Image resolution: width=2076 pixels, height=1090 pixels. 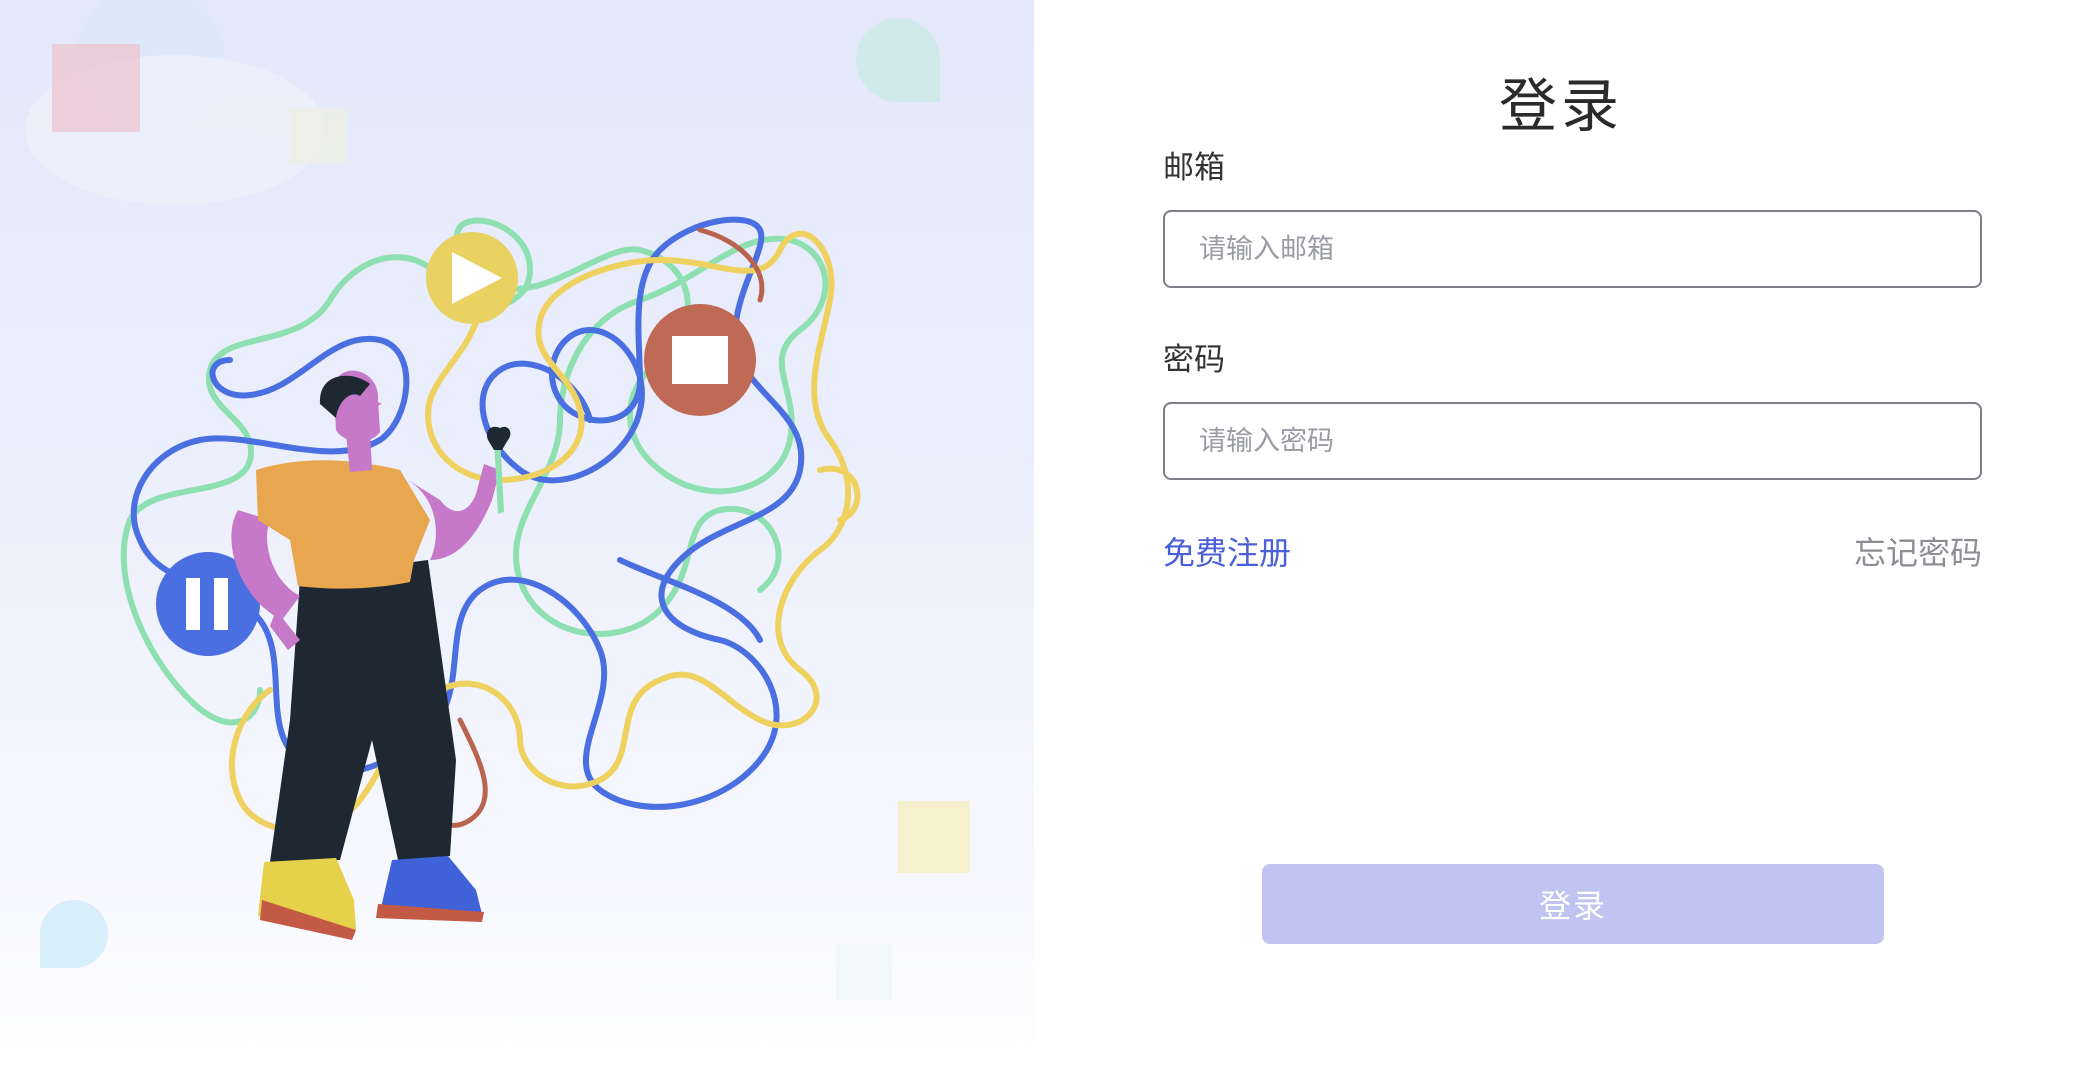 I want to click on password-label: 密码, so click(x=1194, y=360).